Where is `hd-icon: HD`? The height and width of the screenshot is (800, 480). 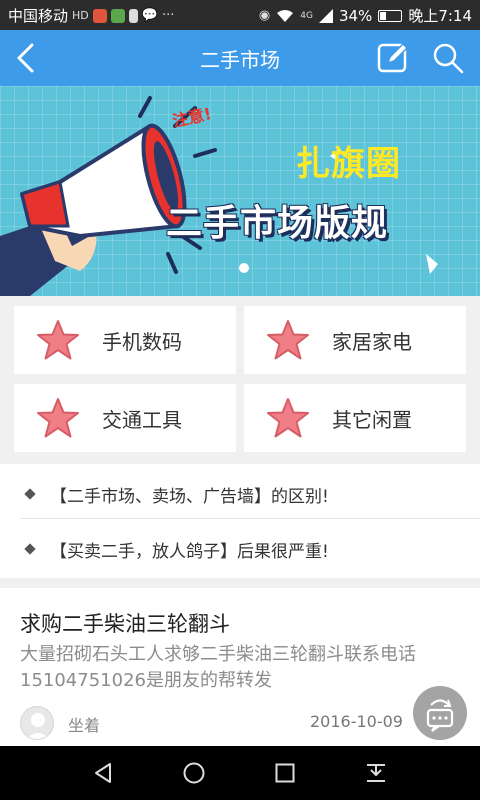
hd-icon: HD is located at coordinates (80, 15).